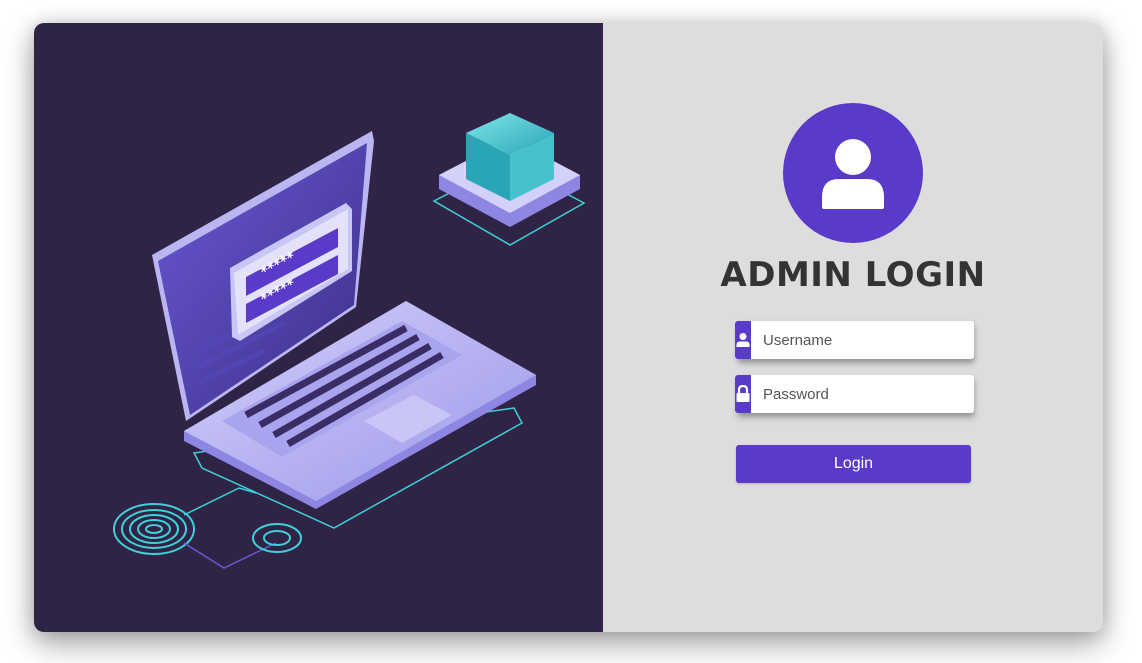  Describe the element at coordinates (862, 340) in the screenshot. I see `username-input` at that location.